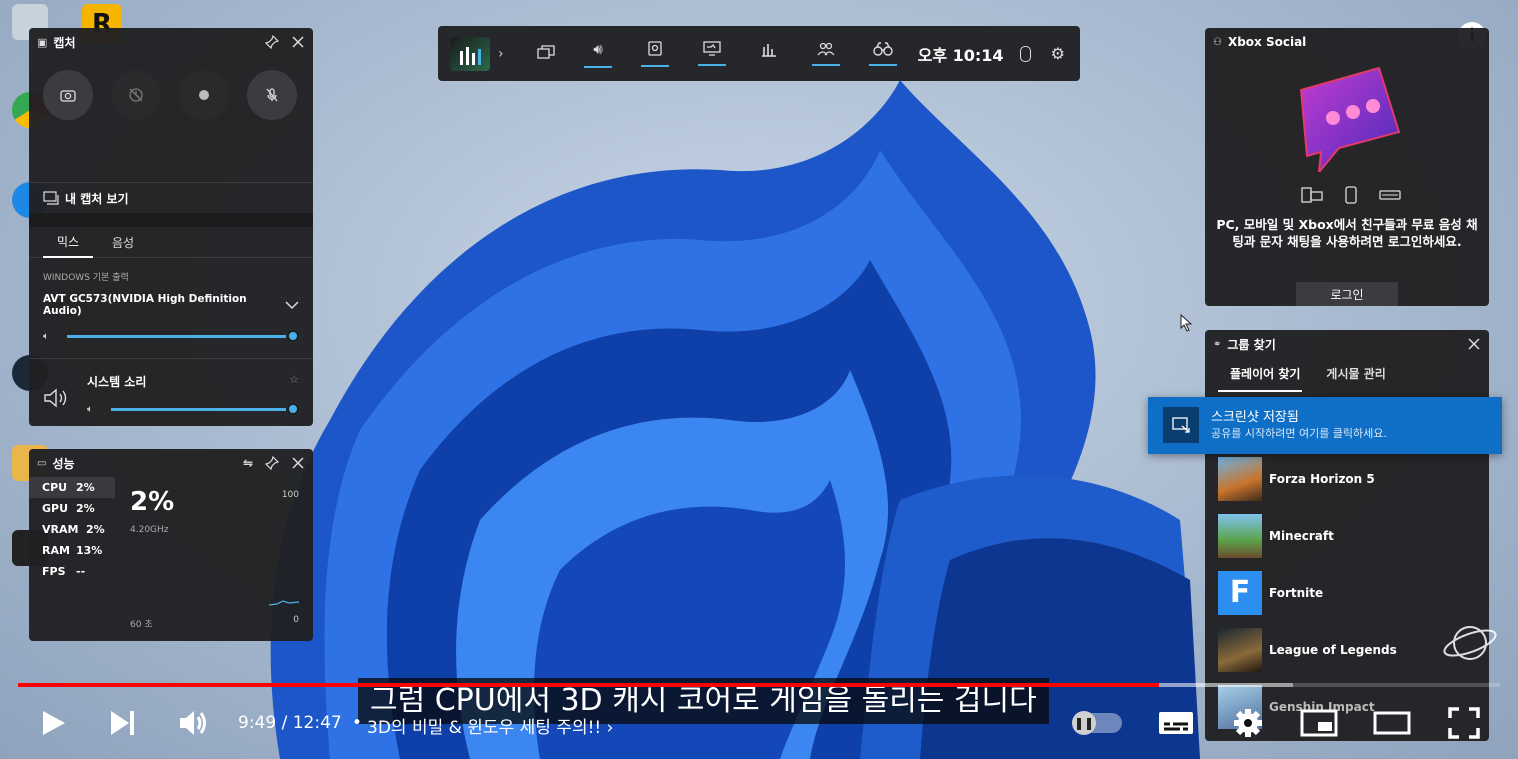 Image resolution: width=1518 pixels, height=759 pixels. I want to click on monitor-icon: ▭, so click(42, 463).